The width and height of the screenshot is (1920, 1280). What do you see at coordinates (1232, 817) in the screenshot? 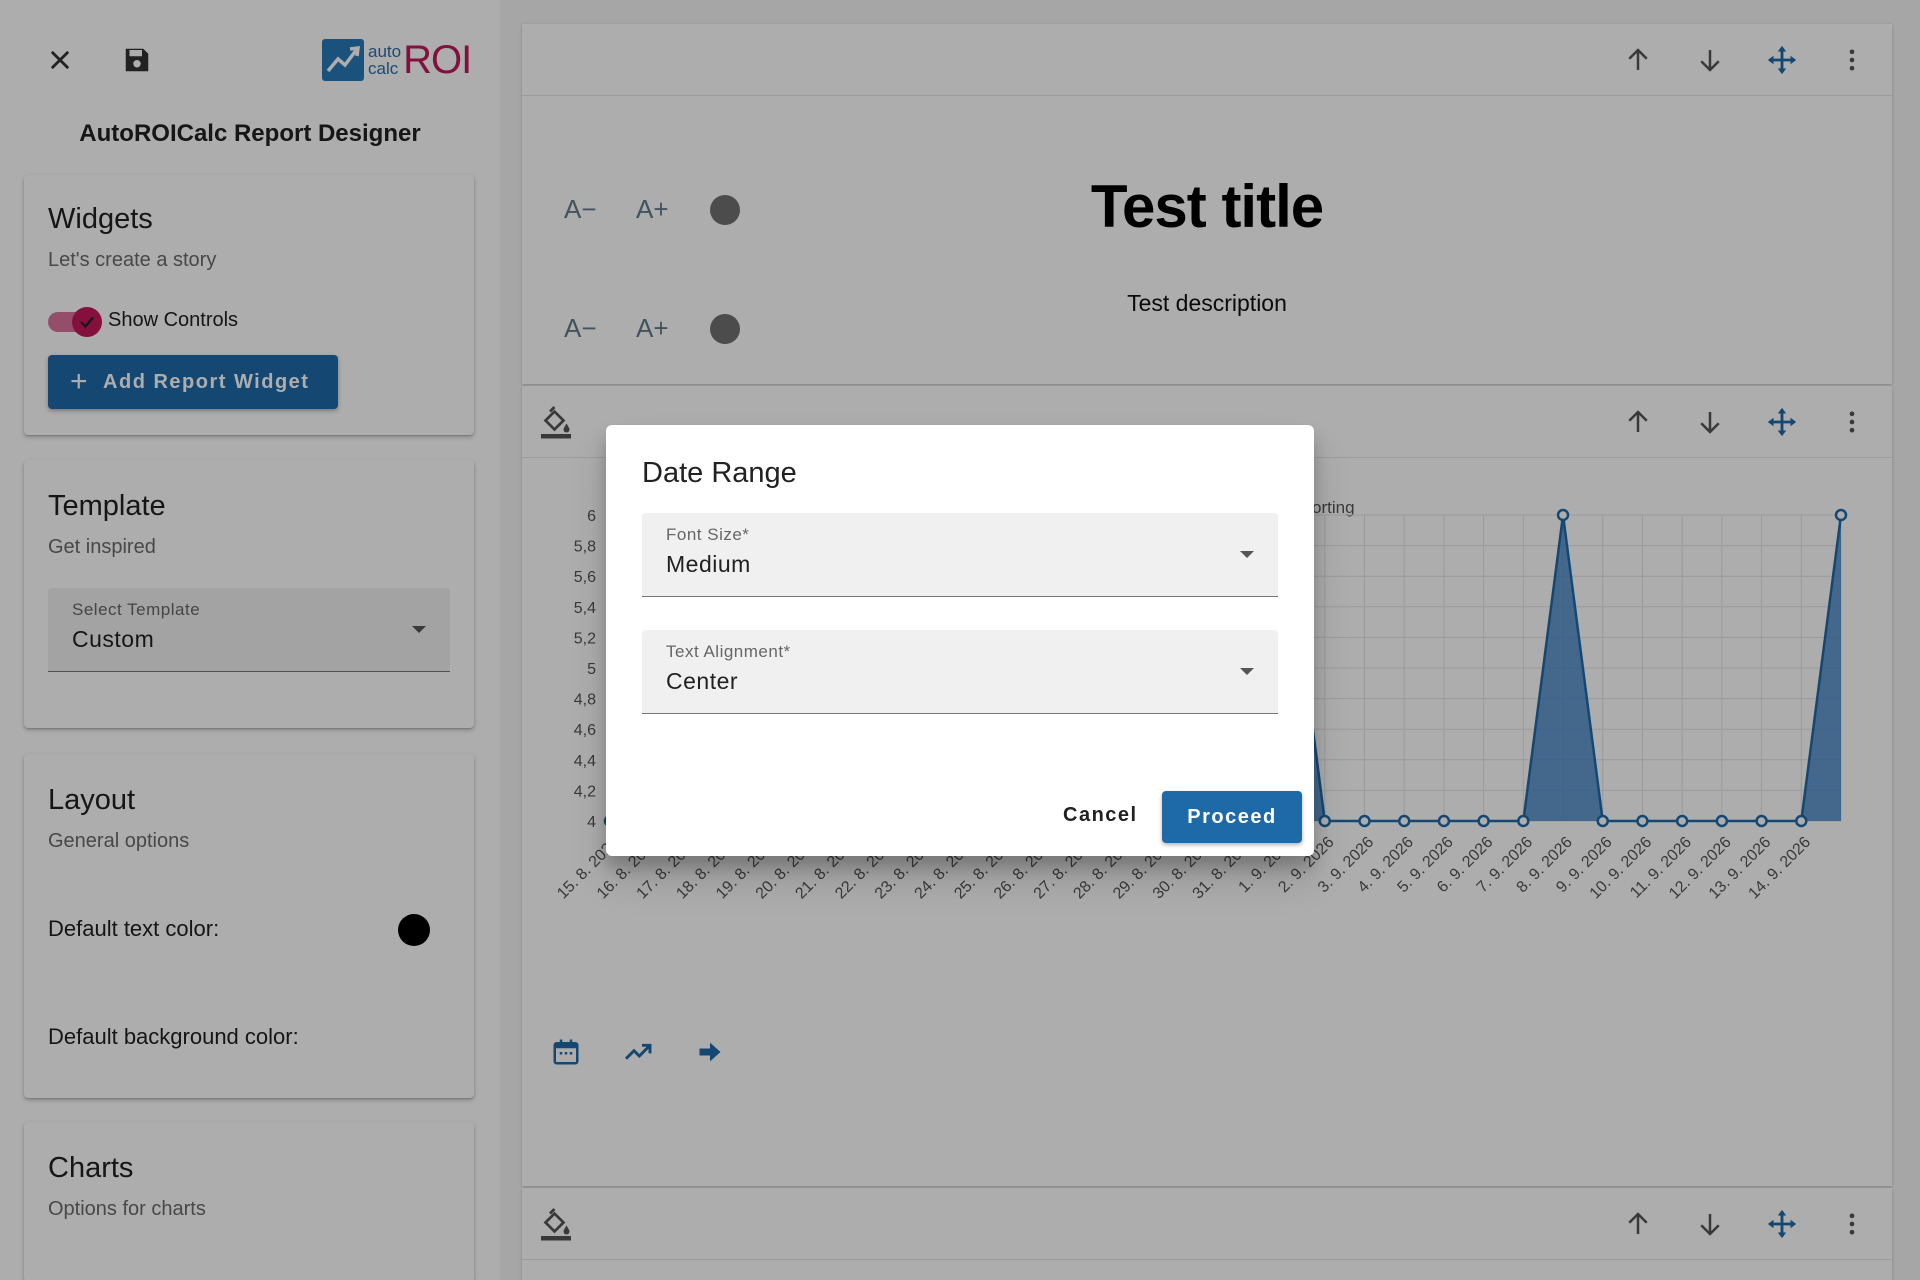
I see `proceed-button: Proceed` at bounding box center [1232, 817].